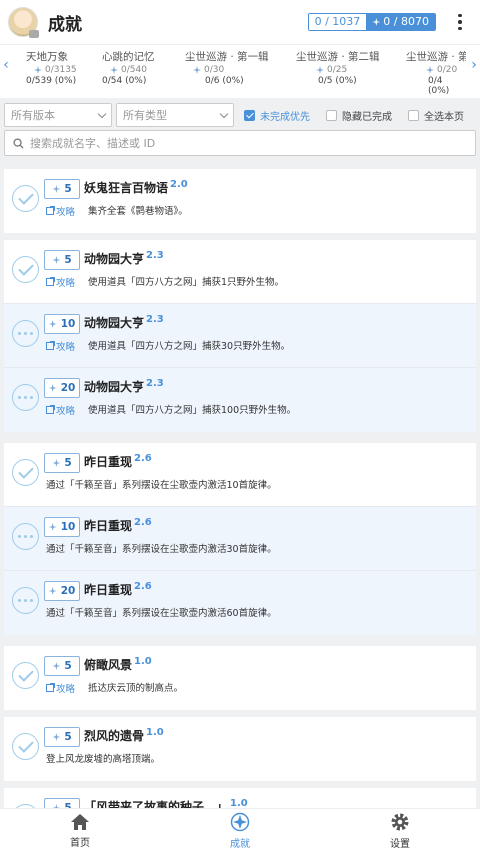 The image size is (480, 852). Describe the element at coordinates (235, 67) in the screenshot. I see `category-item: 尘世巡游 · 第一辑 0/30 0/6 (0%)` at that location.